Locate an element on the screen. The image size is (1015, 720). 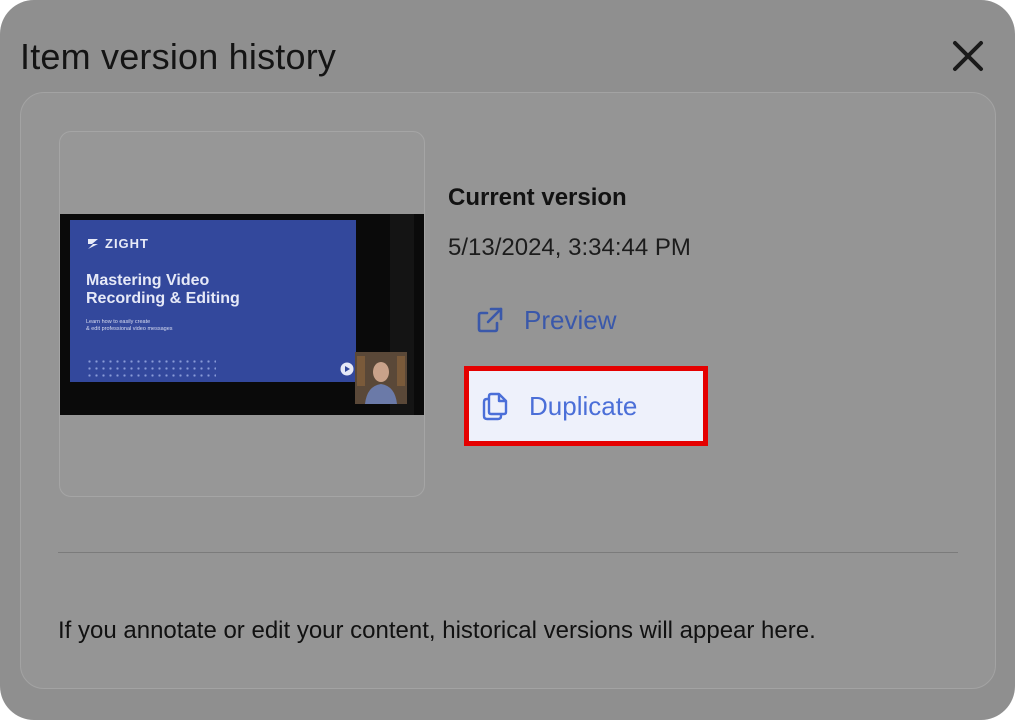
brand-logo: ZIGHT is located at coordinates (117, 243).